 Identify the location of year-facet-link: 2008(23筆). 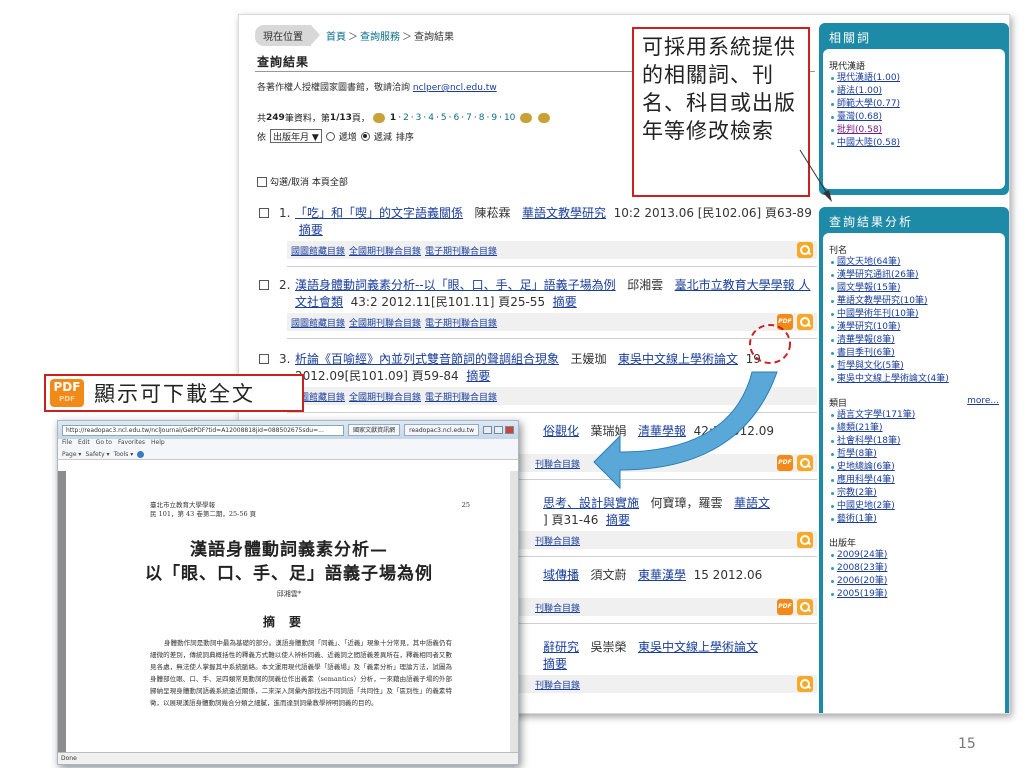
(915, 568).